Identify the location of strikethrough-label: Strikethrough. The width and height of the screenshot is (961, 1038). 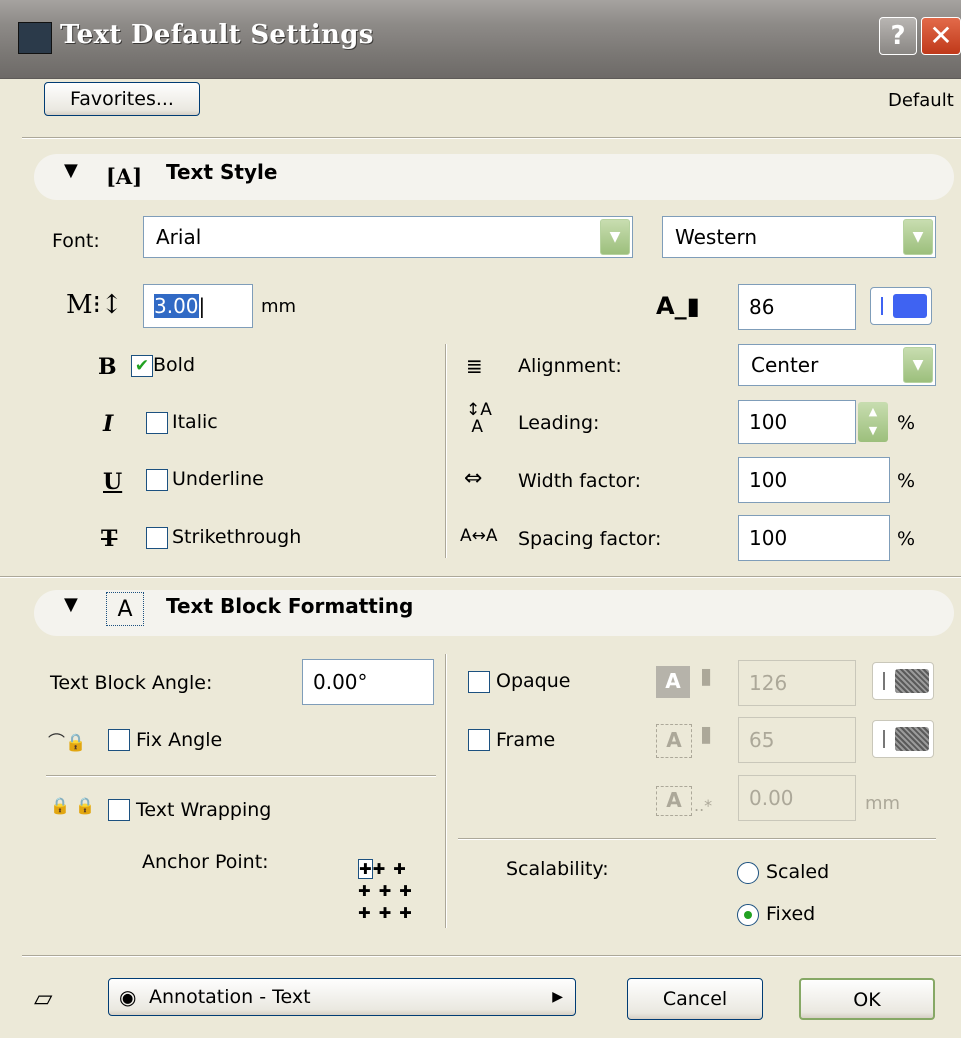
(237, 537).